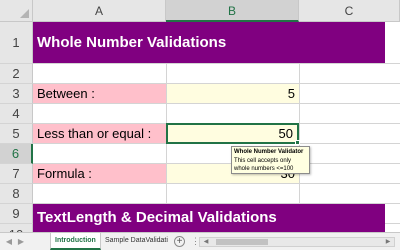 This screenshot has width=400, height=250. Describe the element at coordinates (297, 242) in the screenshot. I see `horizontal-scrollbar: ◀ ▶` at that location.